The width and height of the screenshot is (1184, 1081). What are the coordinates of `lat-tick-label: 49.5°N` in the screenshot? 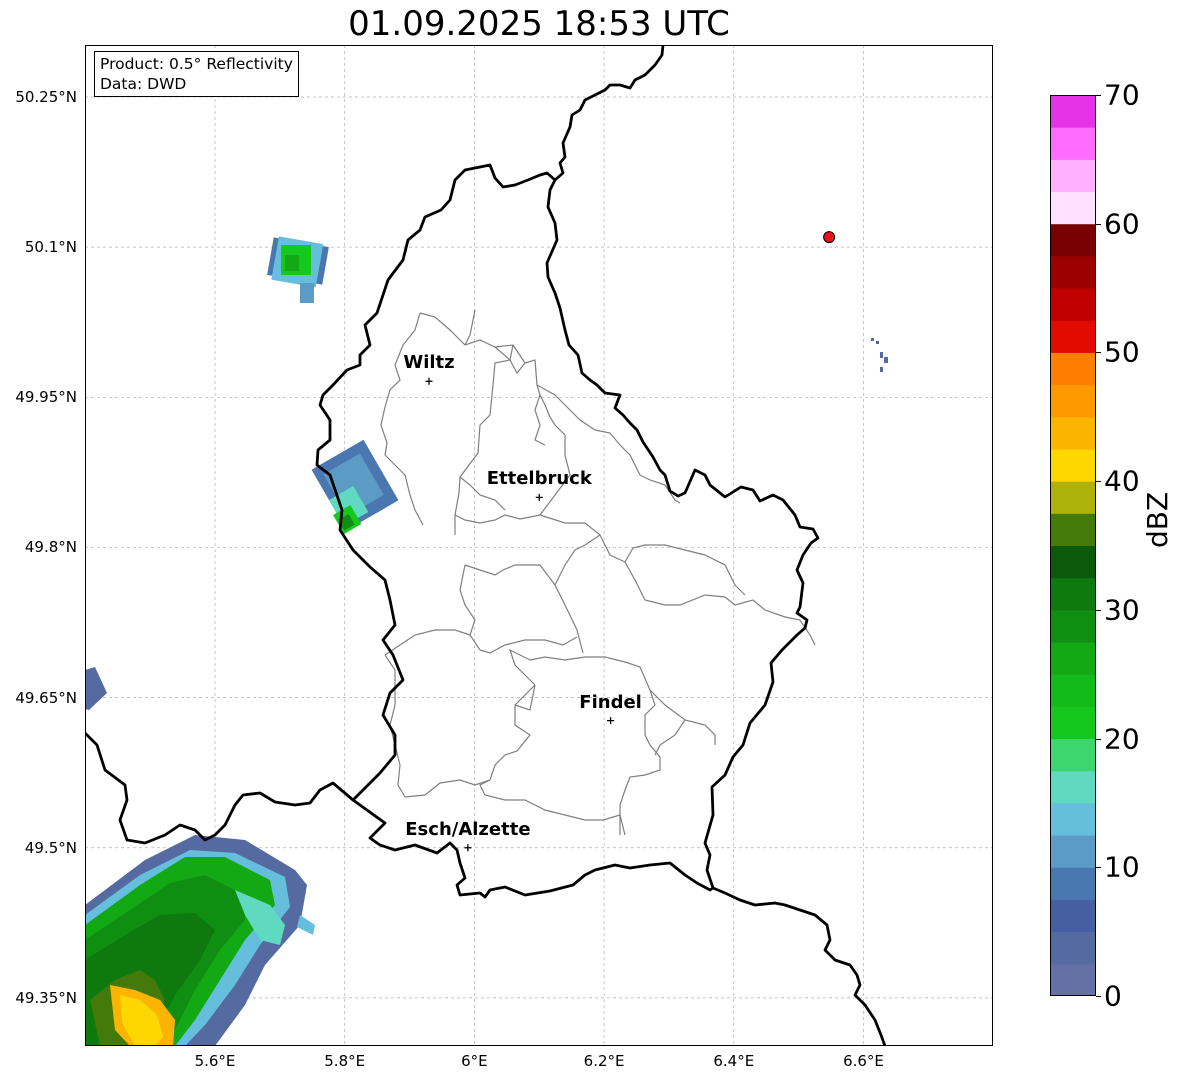 It's located at (50, 847).